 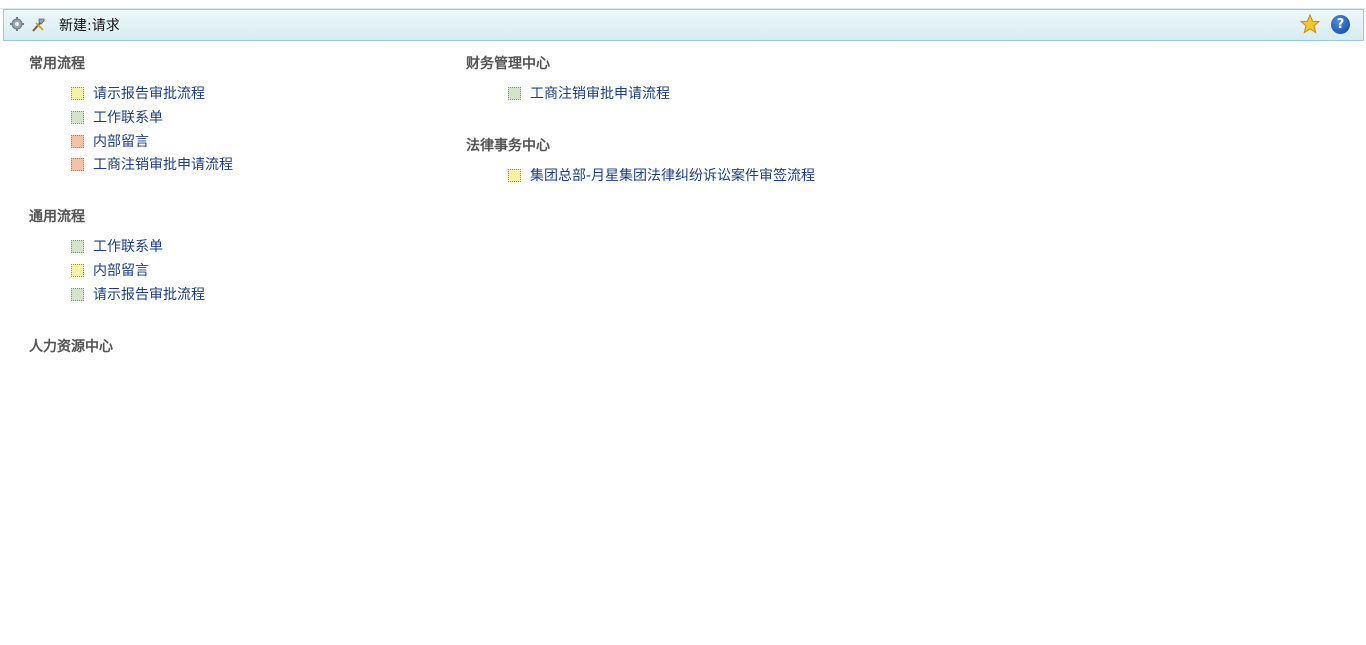 What do you see at coordinates (1310, 24) in the screenshot?
I see `favorite-star-icon` at bounding box center [1310, 24].